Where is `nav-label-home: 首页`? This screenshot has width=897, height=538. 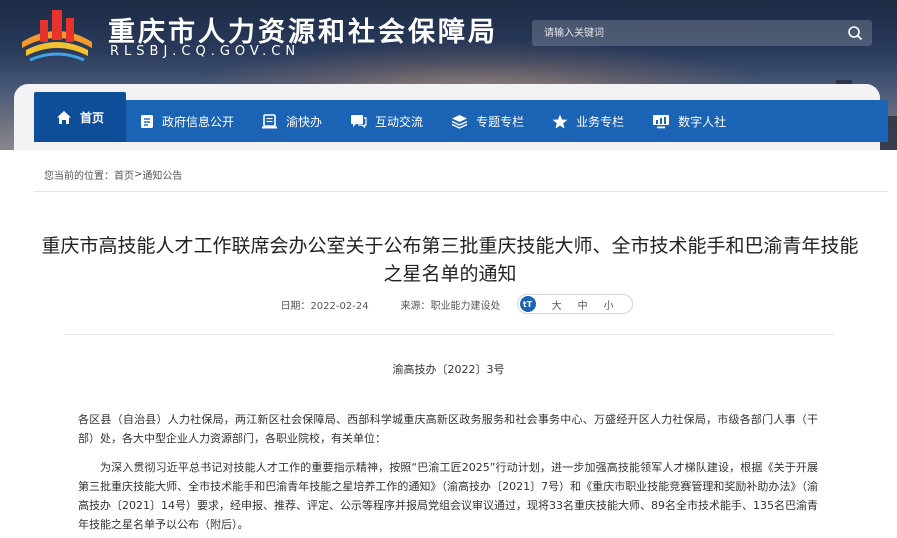
nav-label-home: 首页 is located at coordinates (92, 117).